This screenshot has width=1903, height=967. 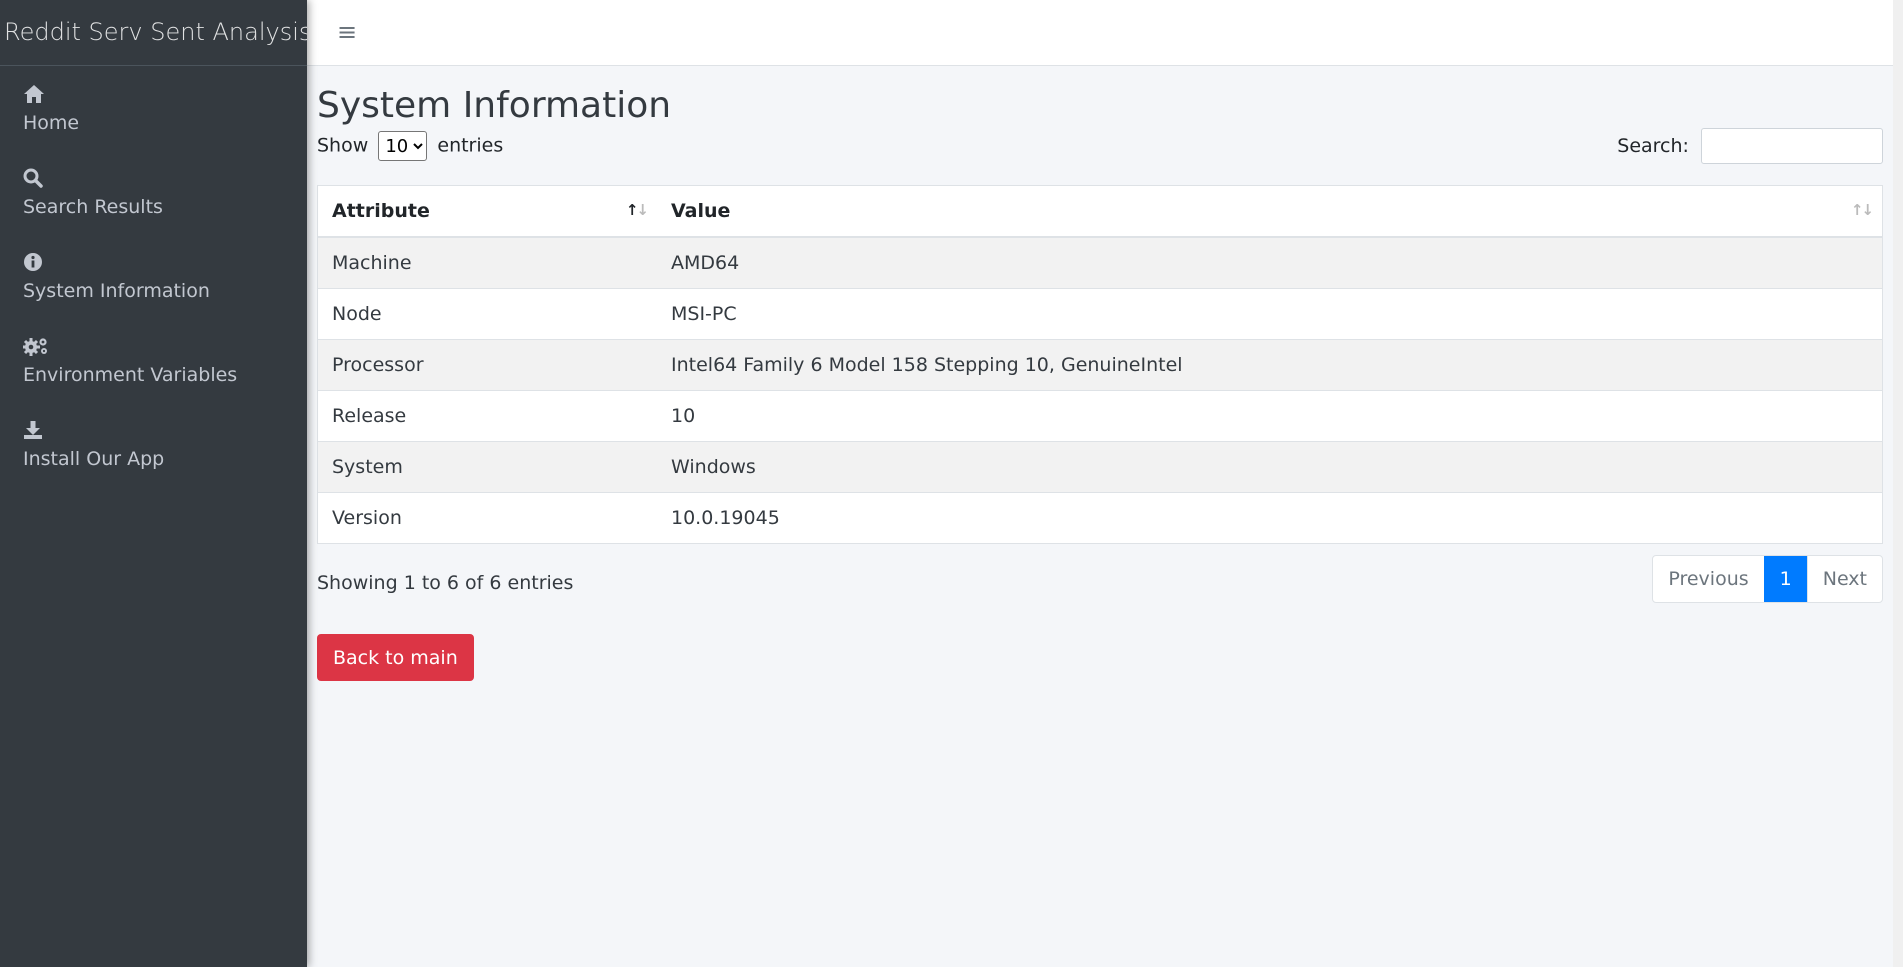 What do you see at coordinates (403, 146) in the screenshot?
I see `entries-per-page-select: 10` at bounding box center [403, 146].